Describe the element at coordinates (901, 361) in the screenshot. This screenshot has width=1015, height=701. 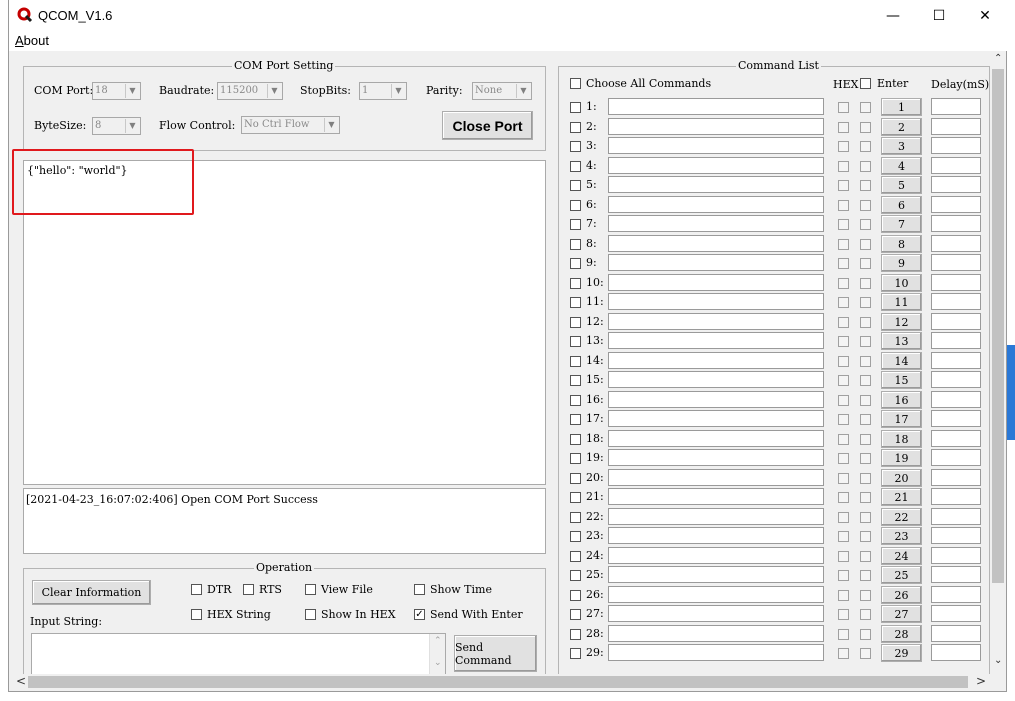
I see `command-send-button: 14` at that location.